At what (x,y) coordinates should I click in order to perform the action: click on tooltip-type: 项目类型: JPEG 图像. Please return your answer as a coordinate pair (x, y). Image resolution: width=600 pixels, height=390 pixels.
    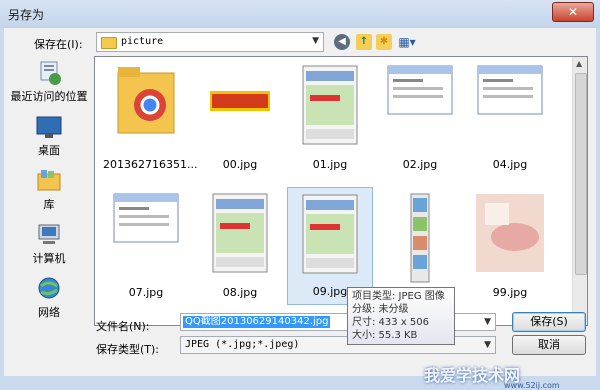
    Looking at the image, I should click on (398, 296).